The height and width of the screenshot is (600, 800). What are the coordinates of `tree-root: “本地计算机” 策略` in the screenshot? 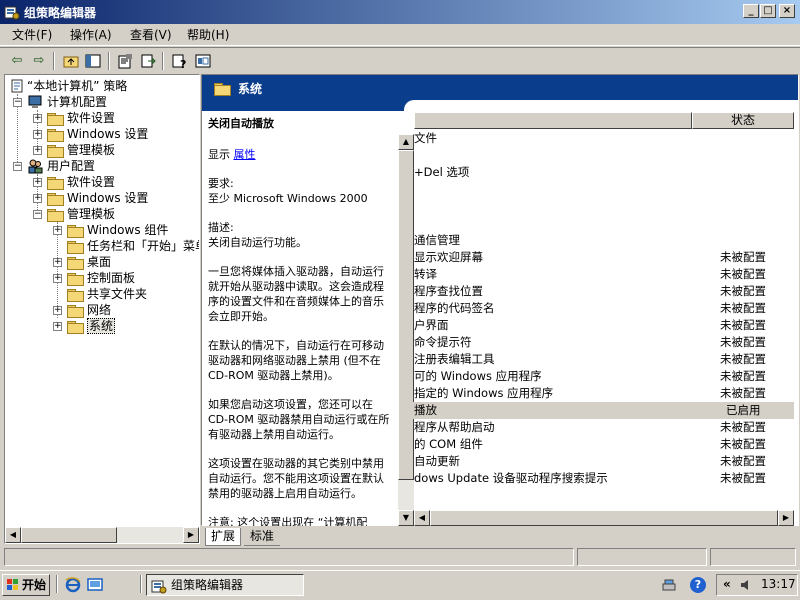 It's located at (77, 86).